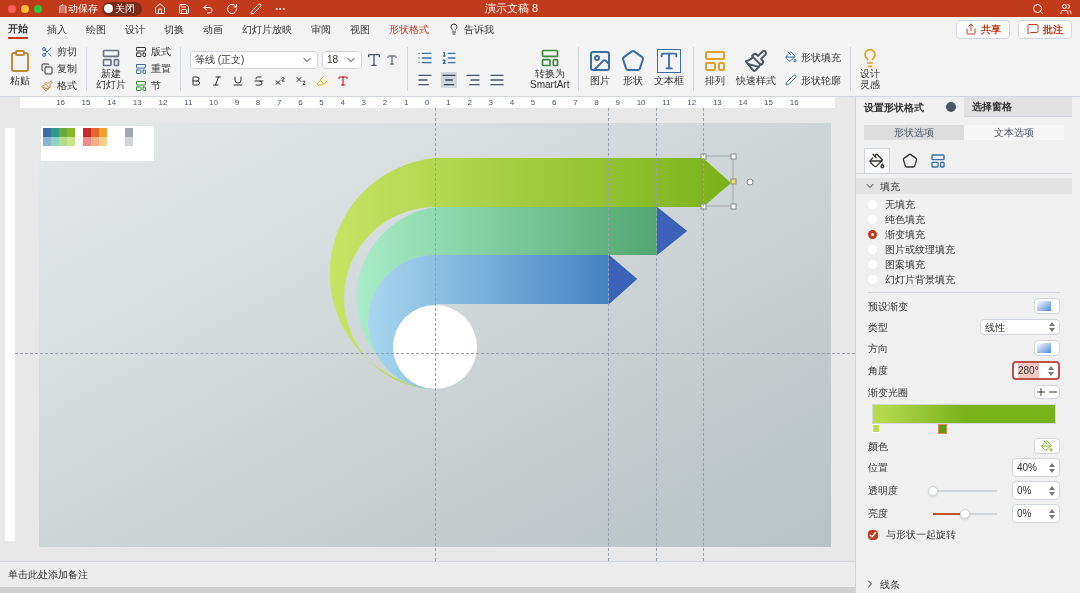 This screenshot has width=1080, height=593. What do you see at coordinates (374, 59) in the screenshot?
I see `font-grow-icon` at bounding box center [374, 59].